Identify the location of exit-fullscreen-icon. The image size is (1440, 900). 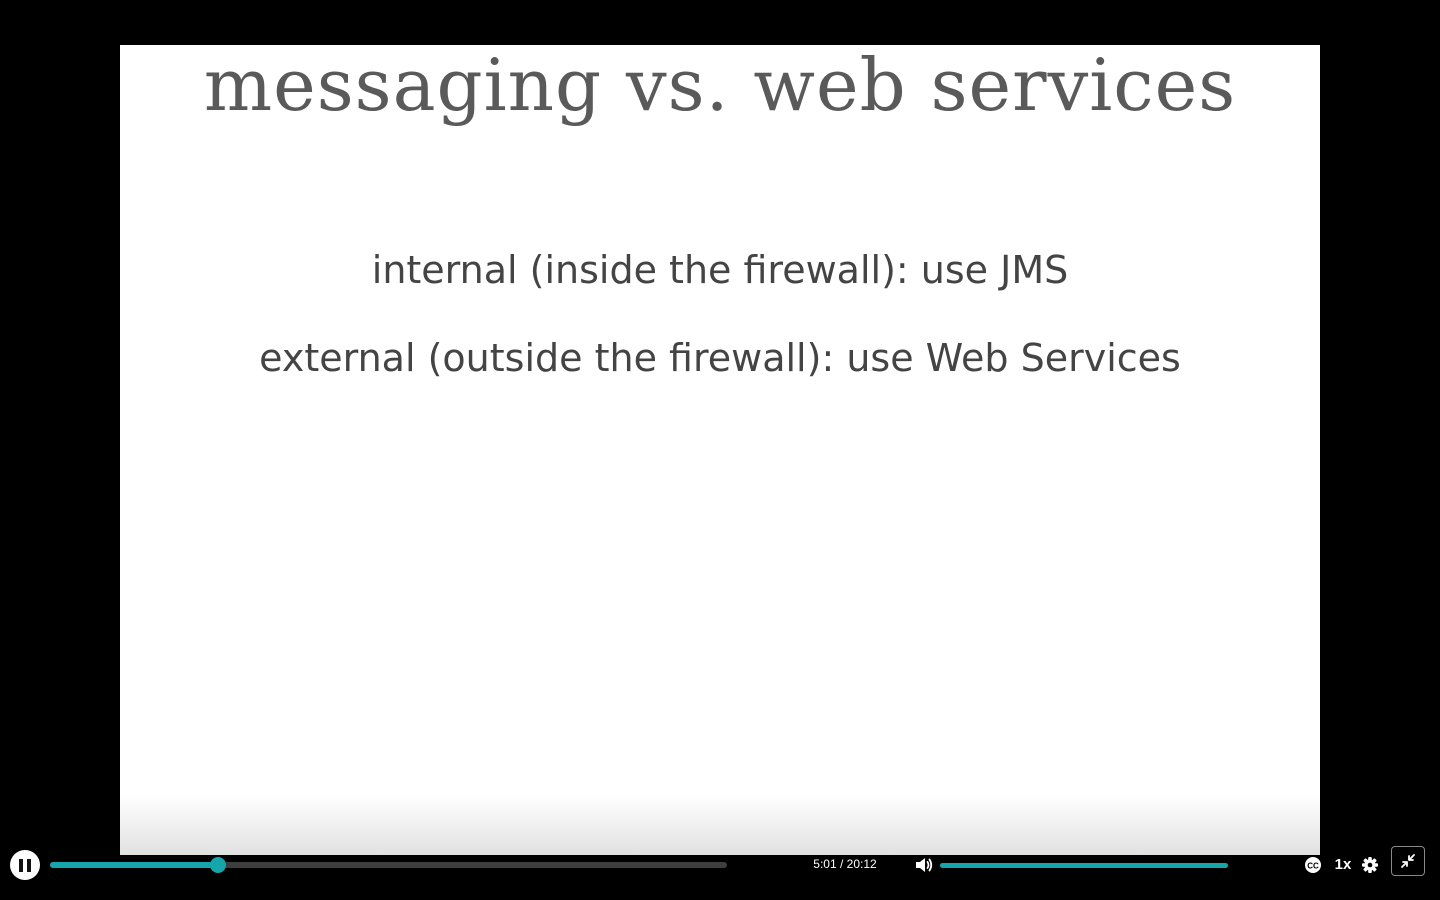
(1408, 861).